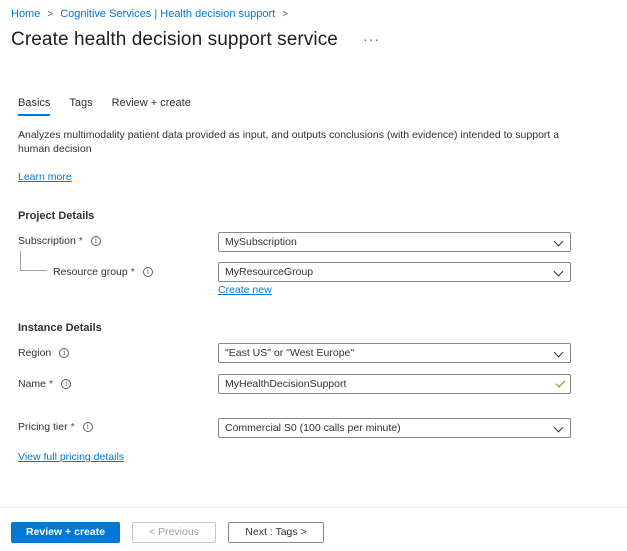  What do you see at coordinates (60, 328) in the screenshot?
I see `instance-details-heading: Instance Details` at bounding box center [60, 328].